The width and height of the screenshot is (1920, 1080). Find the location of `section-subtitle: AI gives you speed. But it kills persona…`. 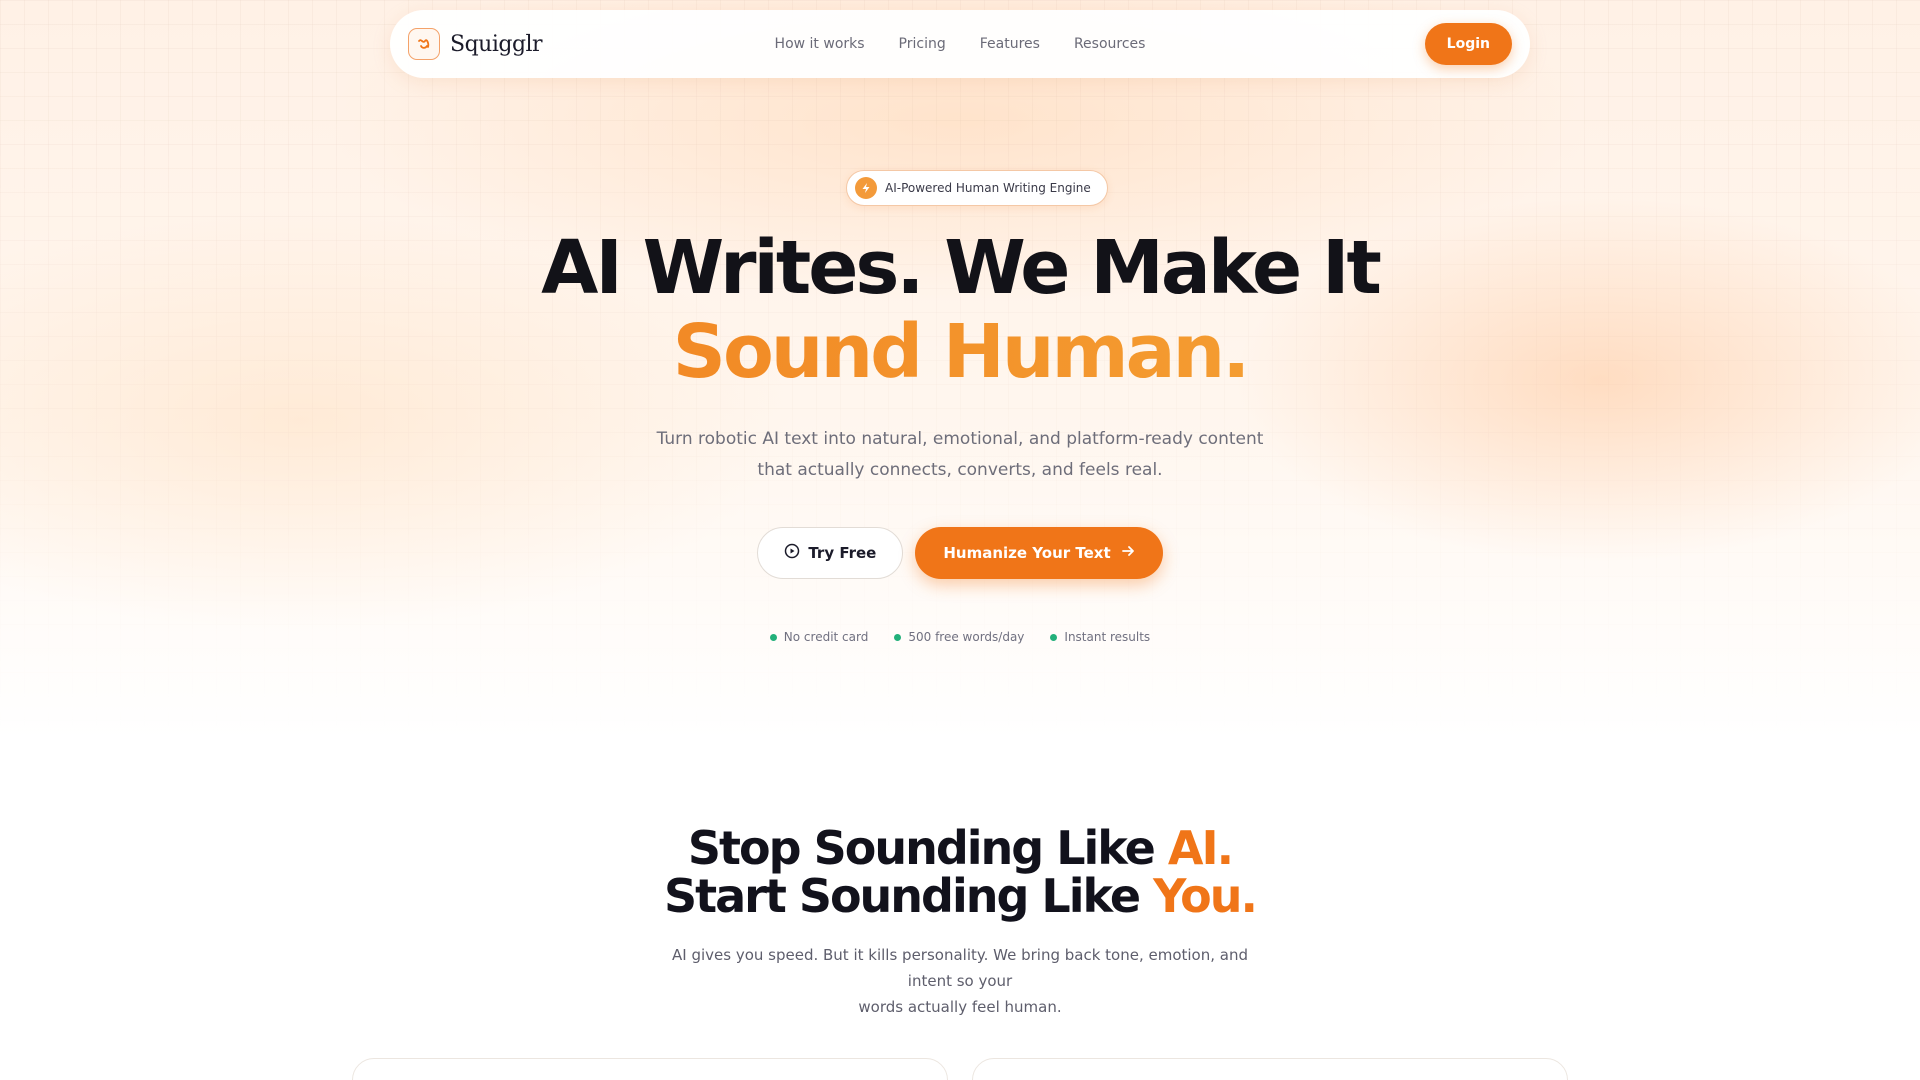

section-subtitle: AI gives you speed. But it kills persona… is located at coordinates (960, 981).